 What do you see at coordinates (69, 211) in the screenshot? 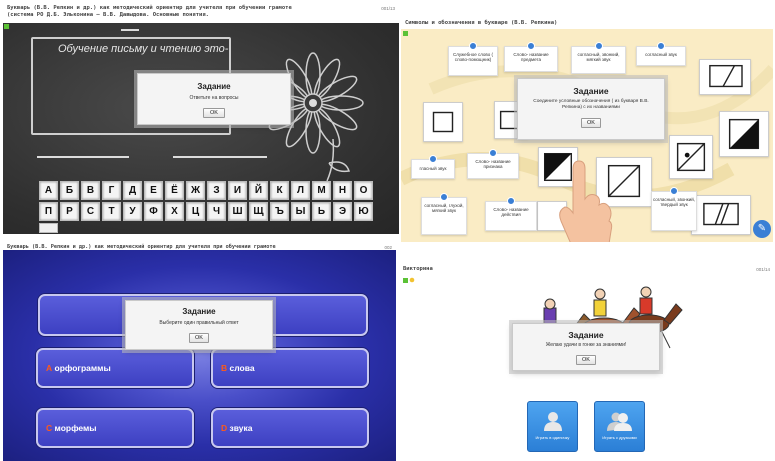
I see `letter-key: Р` at bounding box center [69, 211].